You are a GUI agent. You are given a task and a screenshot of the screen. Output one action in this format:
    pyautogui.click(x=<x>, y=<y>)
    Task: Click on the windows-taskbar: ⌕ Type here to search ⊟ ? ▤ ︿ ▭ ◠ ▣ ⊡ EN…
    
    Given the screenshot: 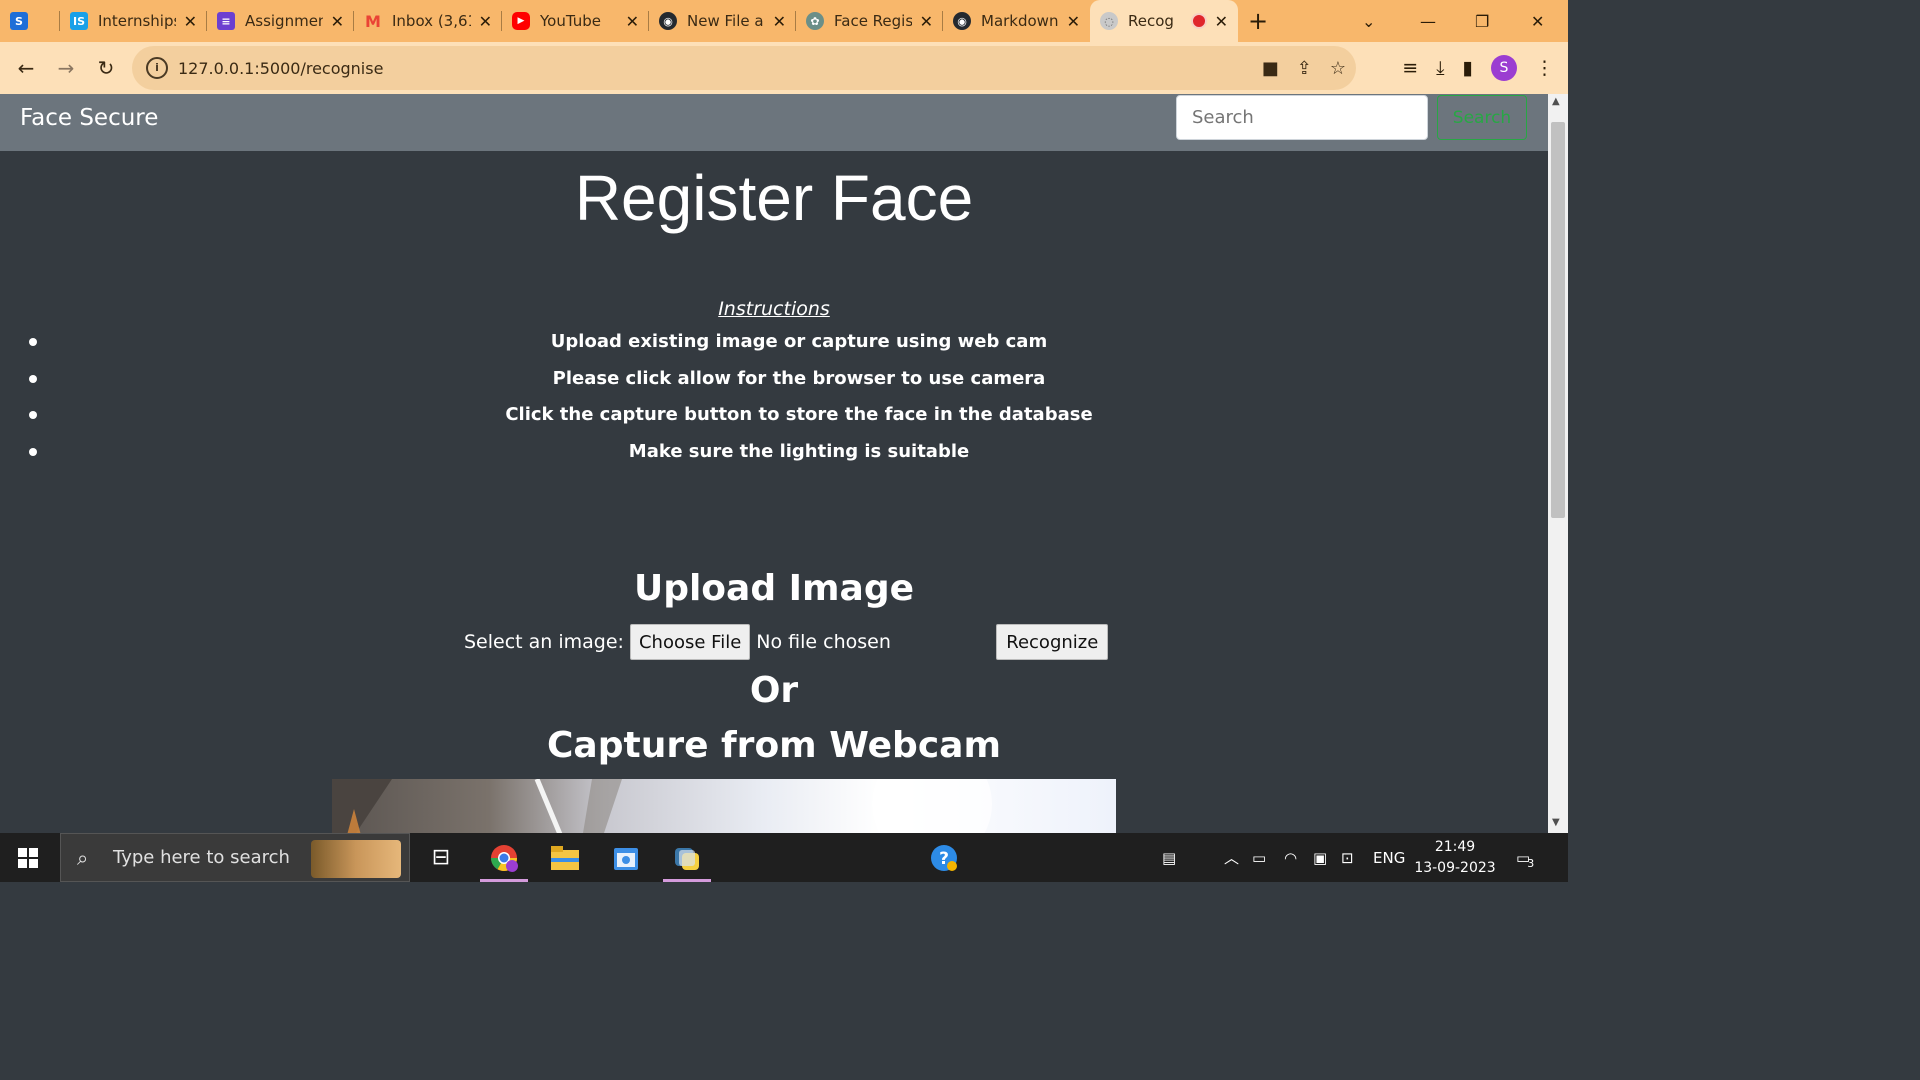 What is the action you would take?
    pyautogui.click(x=784, y=857)
    